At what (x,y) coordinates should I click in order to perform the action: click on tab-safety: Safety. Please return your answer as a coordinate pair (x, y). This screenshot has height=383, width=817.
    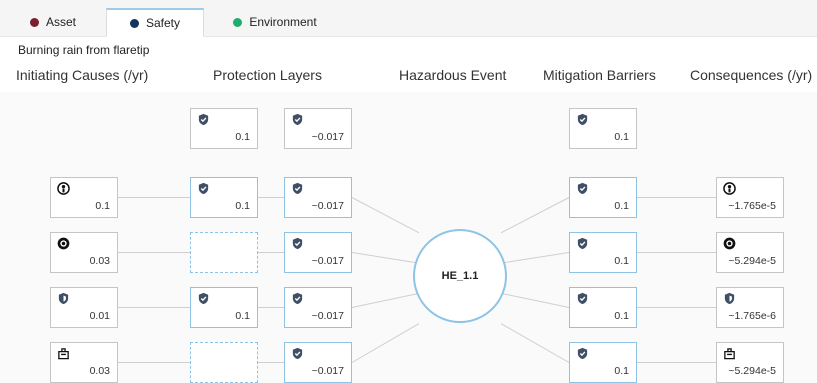
    Looking at the image, I should click on (155, 22).